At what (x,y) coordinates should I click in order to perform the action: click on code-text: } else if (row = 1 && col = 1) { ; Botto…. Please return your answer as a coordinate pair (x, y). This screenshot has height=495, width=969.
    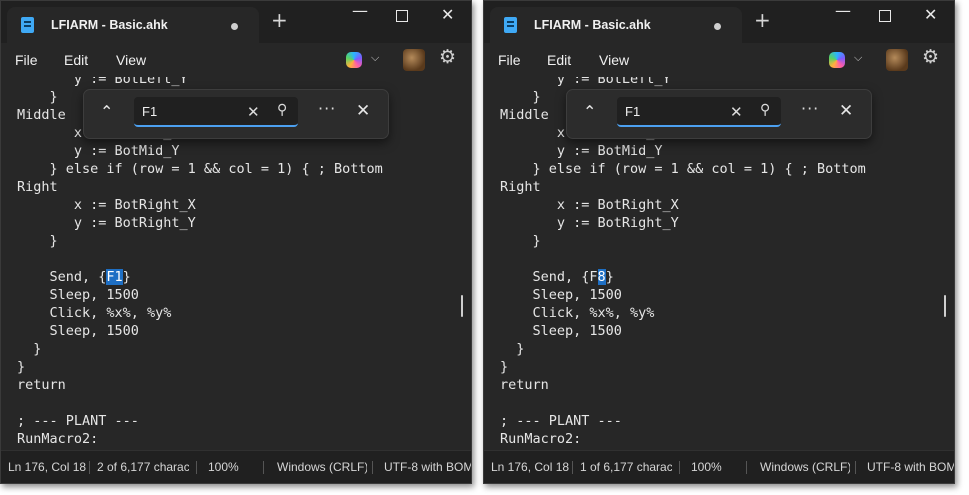
    Looking at the image, I should click on (200, 169).